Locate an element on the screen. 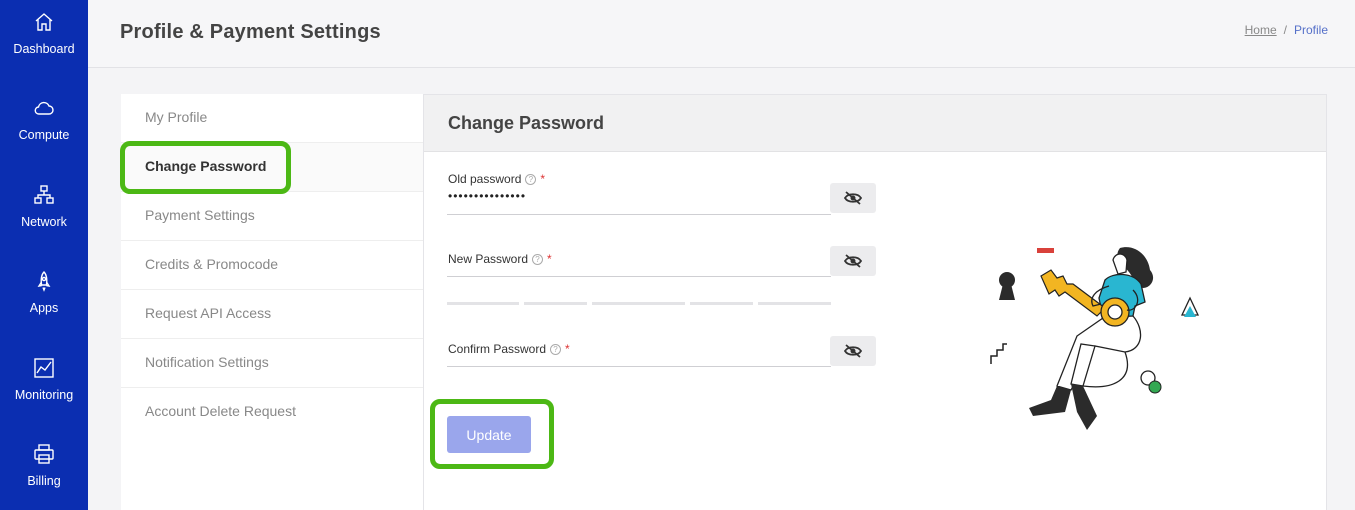  breadcrumb: Home / Profile is located at coordinates (1286, 30).